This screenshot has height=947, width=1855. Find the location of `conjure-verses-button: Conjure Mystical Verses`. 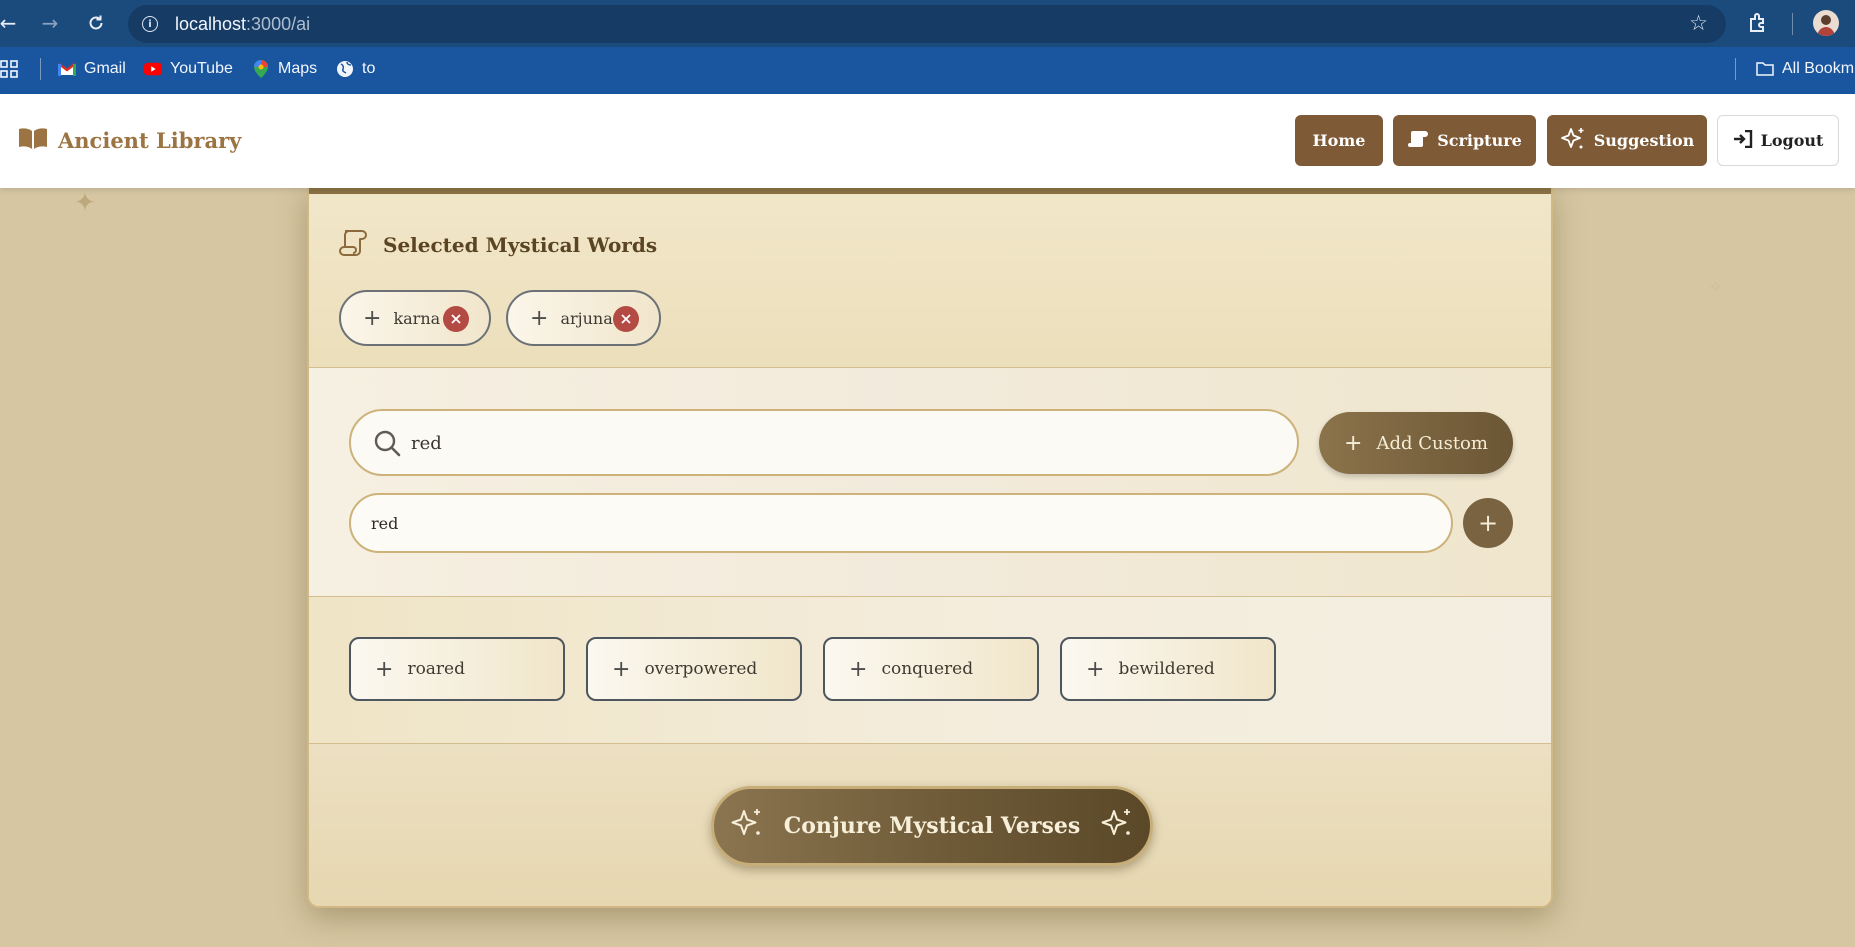

conjure-verses-button: Conjure Mystical Verses is located at coordinates (932, 826).